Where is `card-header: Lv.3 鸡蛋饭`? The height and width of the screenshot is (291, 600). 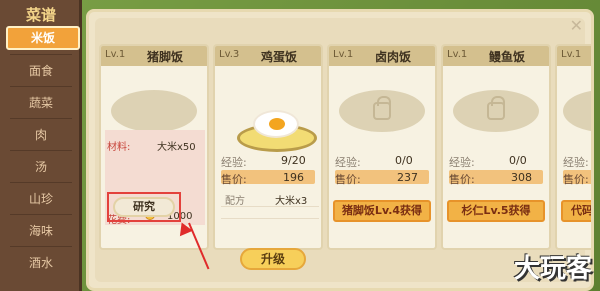 card-header: Lv.3 鸡蛋饭 is located at coordinates (268, 56).